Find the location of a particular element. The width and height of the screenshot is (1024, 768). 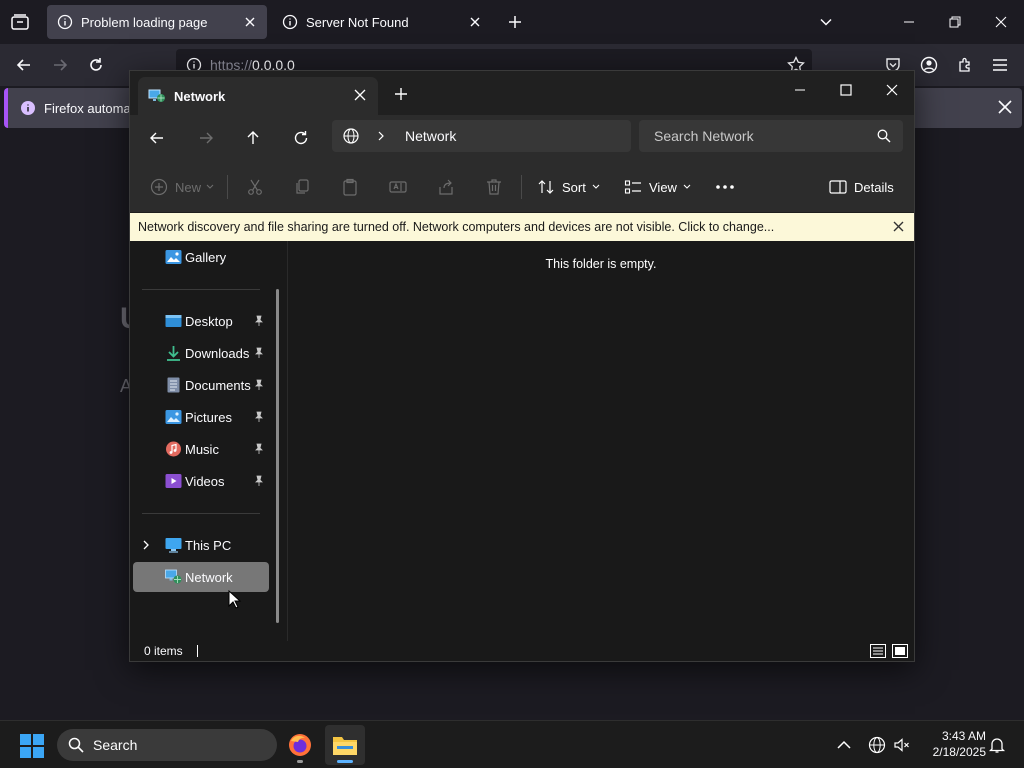

start-button is located at coordinates (32, 746).